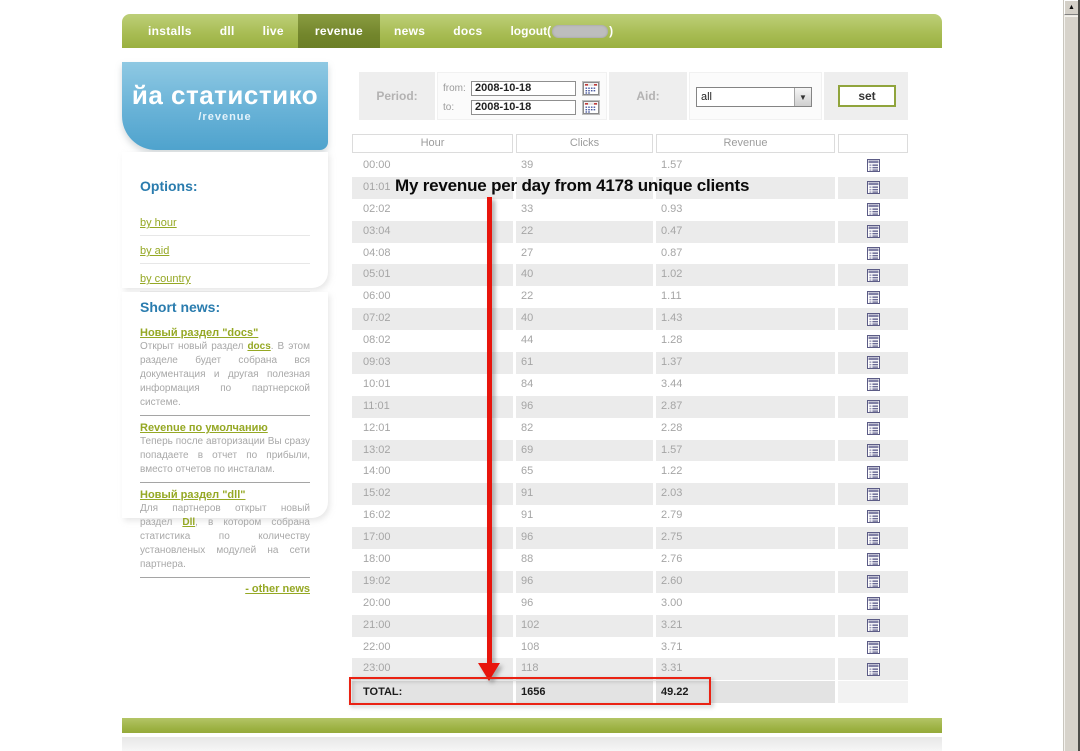 This screenshot has height=751, width=1080. What do you see at coordinates (630, 297) in the screenshot?
I see `table-row: 06:00 22 1.11` at bounding box center [630, 297].